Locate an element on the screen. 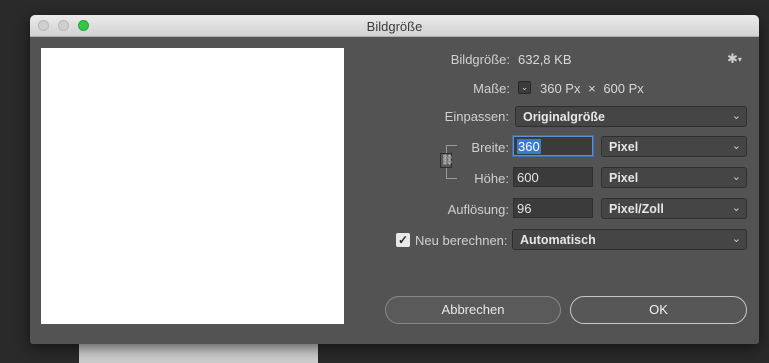  window-title: Bildgröße is located at coordinates (394, 26).